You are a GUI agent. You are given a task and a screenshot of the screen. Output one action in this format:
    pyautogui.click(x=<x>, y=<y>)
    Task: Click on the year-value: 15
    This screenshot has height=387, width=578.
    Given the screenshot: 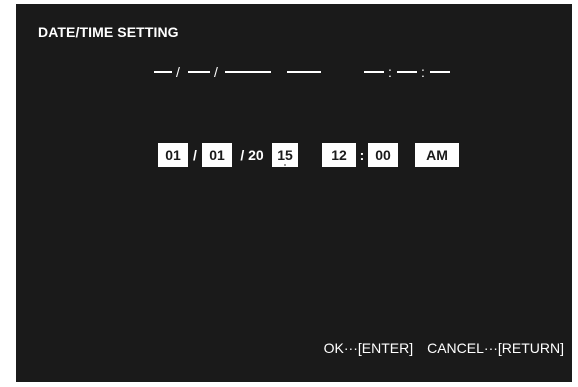 What is the action you would take?
    pyautogui.click(x=285, y=155)
    